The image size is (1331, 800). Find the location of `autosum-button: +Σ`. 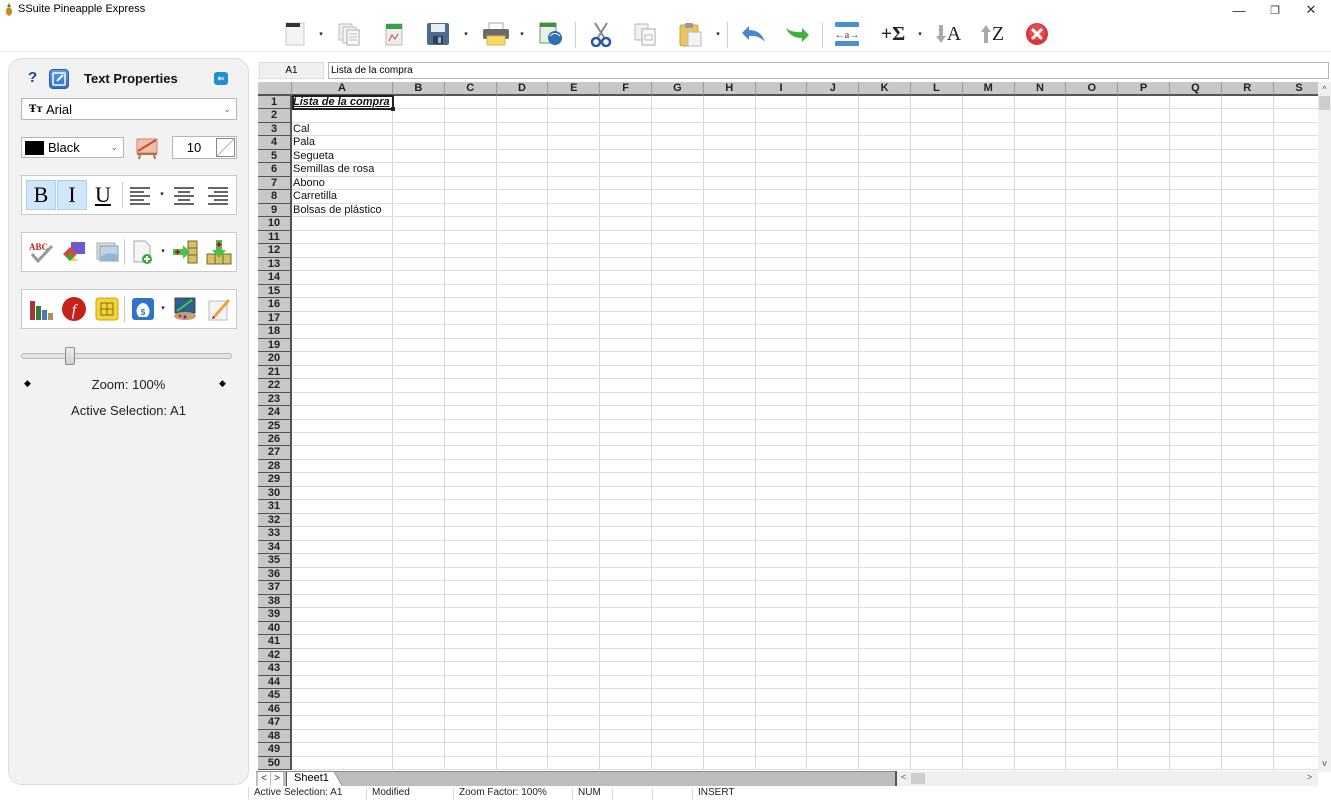

autosum-button: +Σ is located at coordinates (893, 34).